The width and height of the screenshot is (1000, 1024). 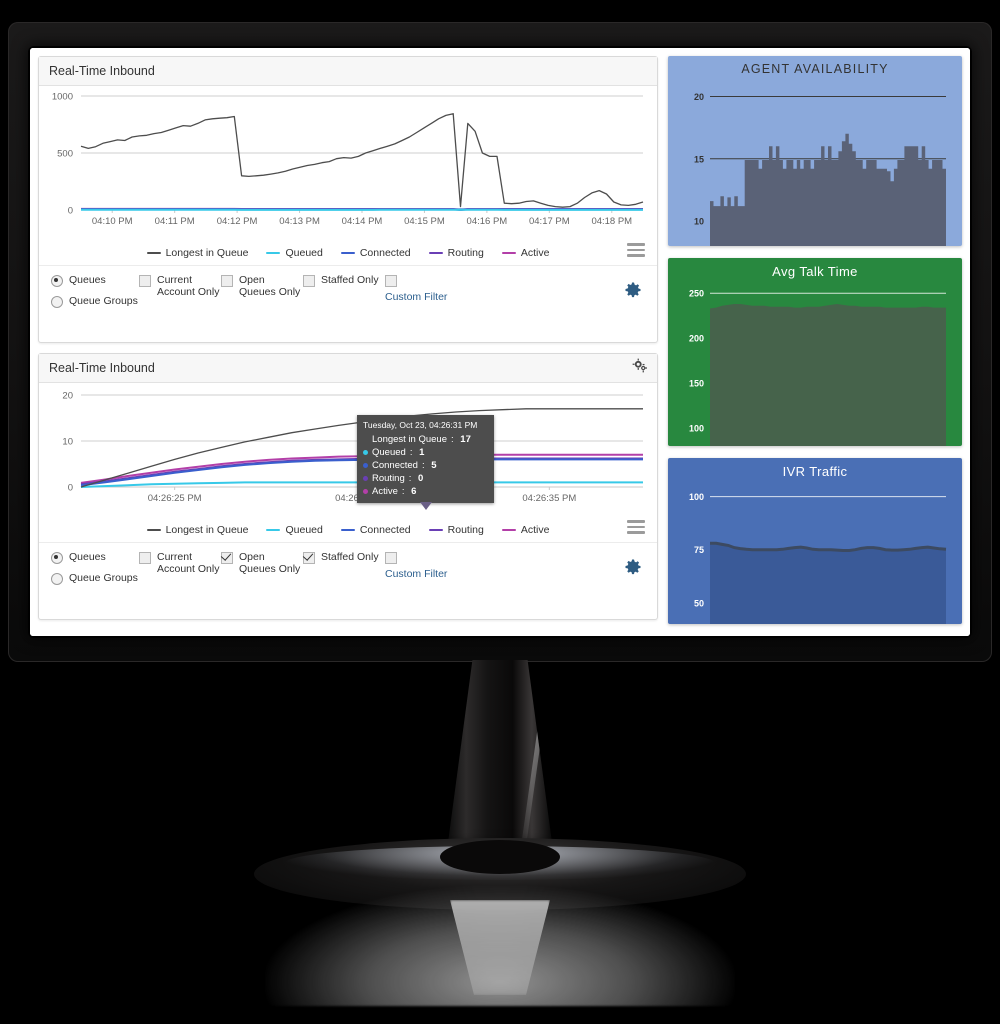 What do you see at coordinates (549, 498) in the screenshot?
I see `svg-text: 04:26:35 PM` at bounding box center [549, 498].